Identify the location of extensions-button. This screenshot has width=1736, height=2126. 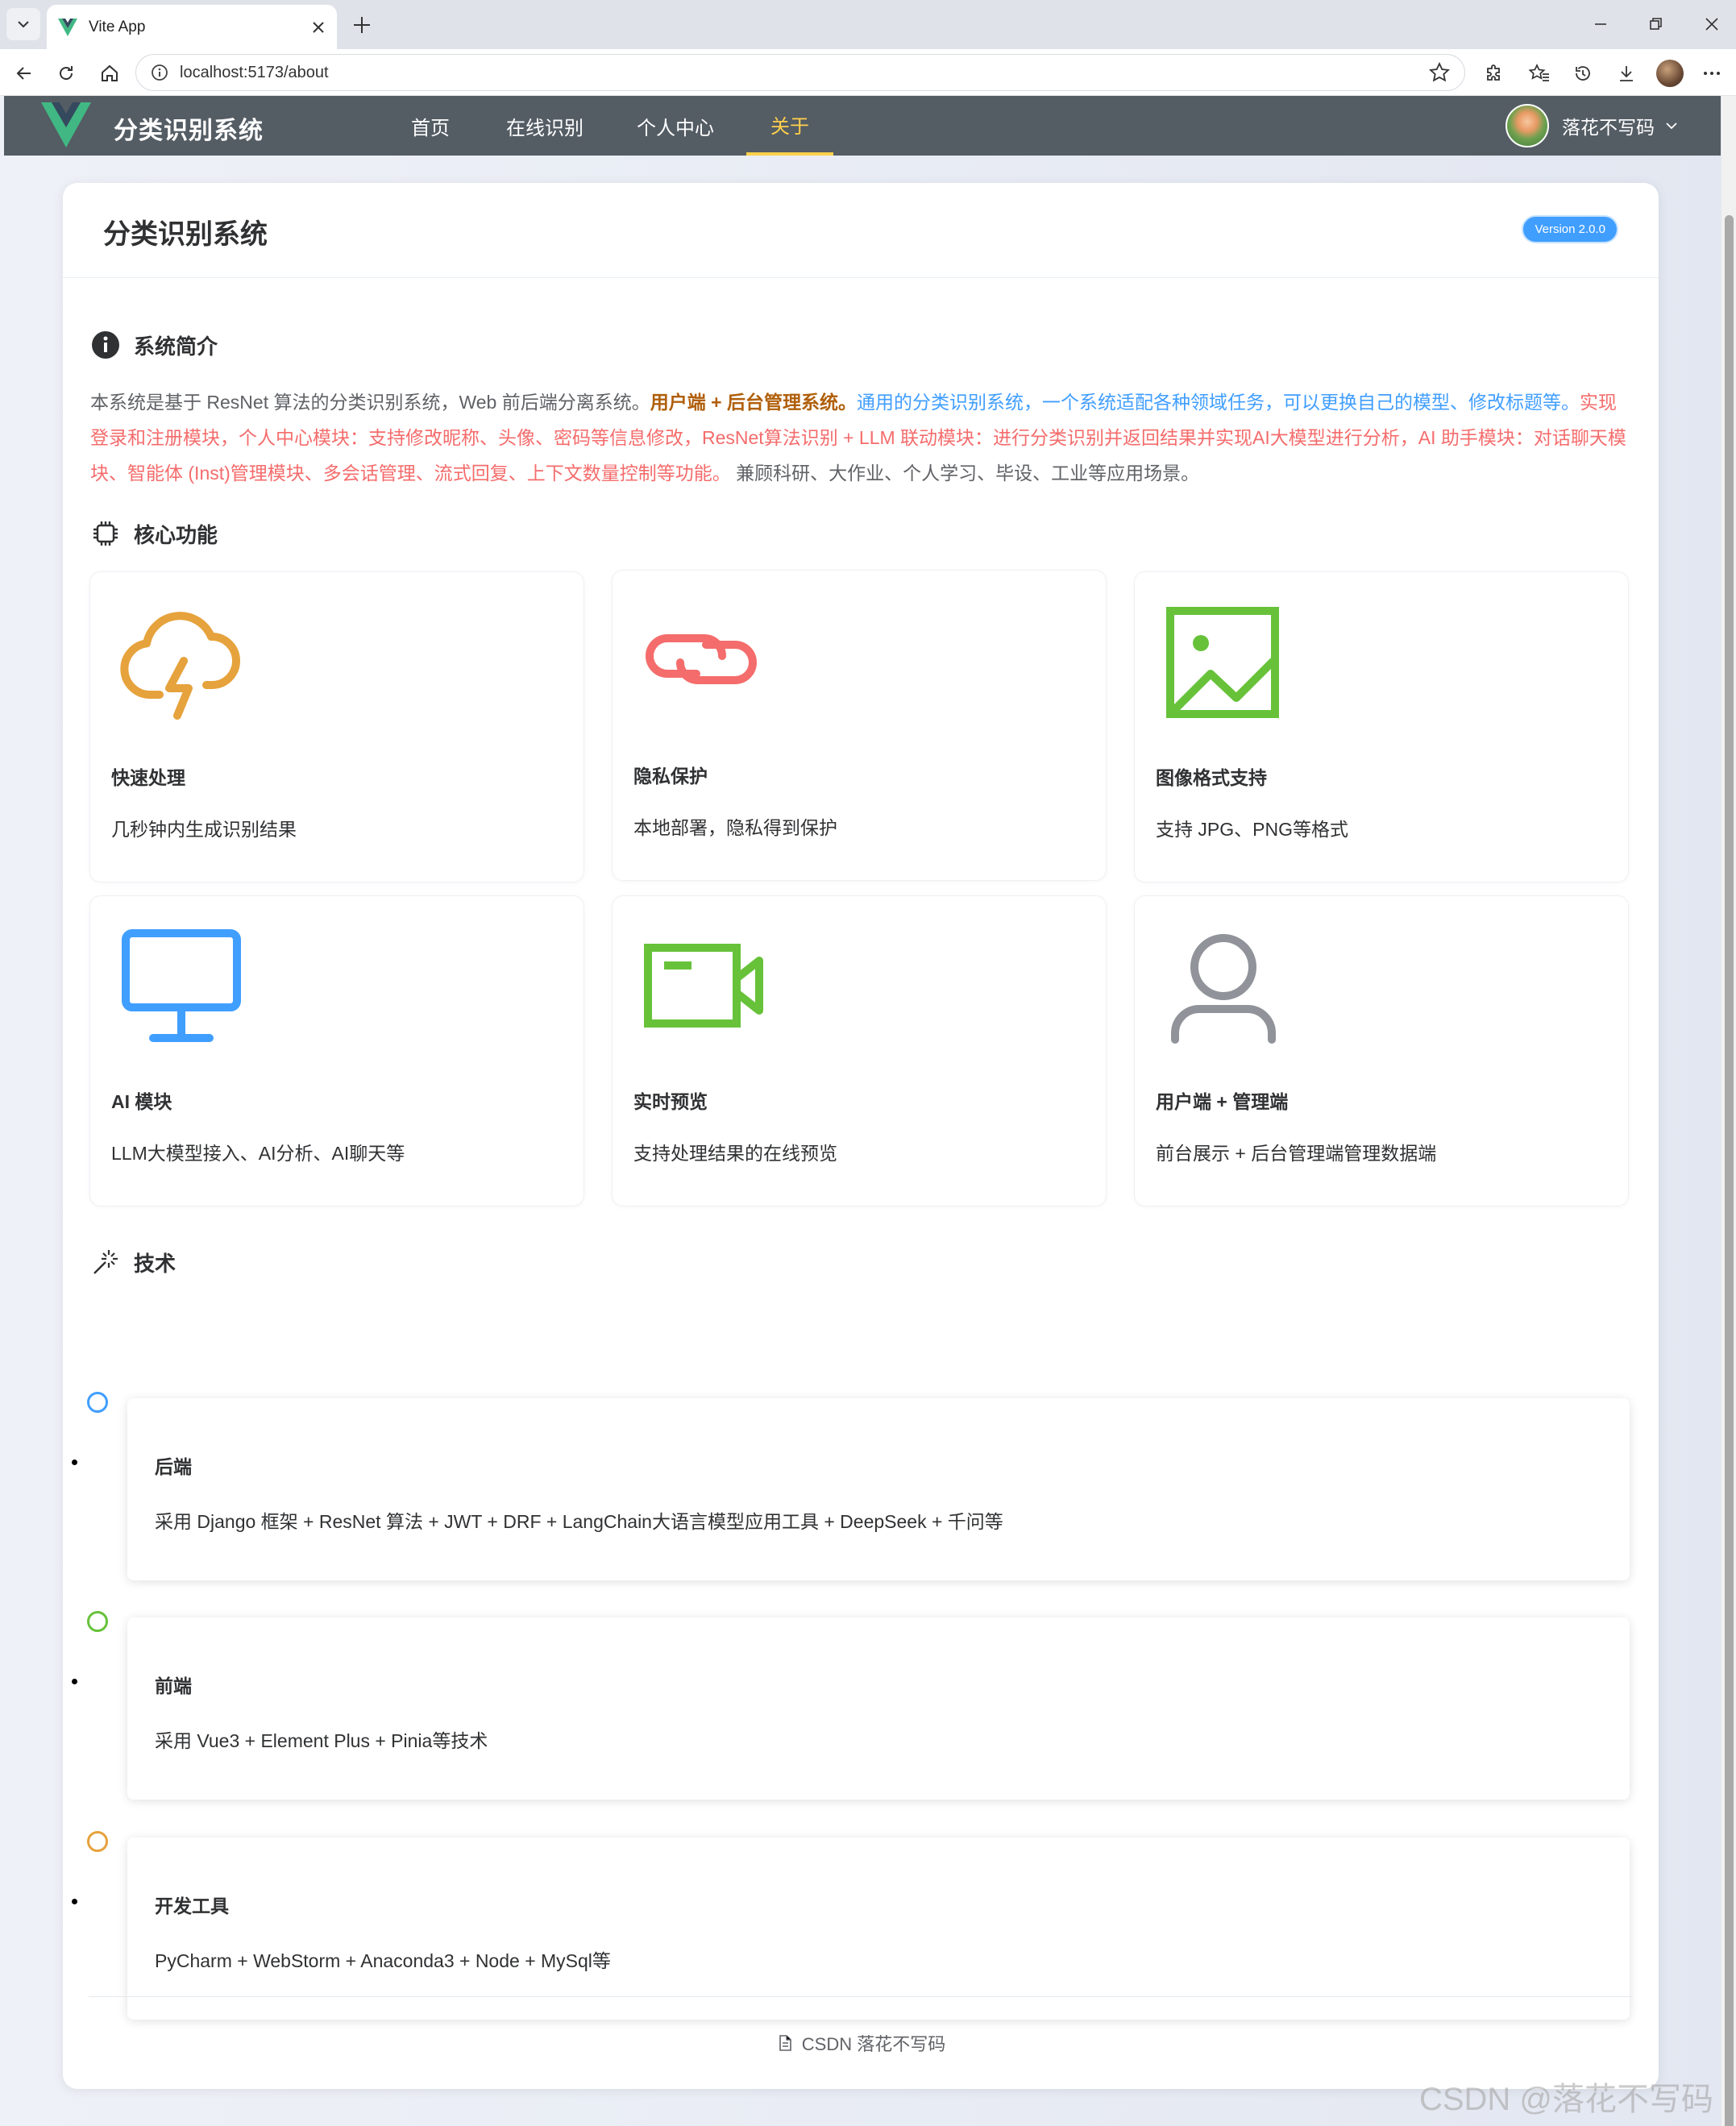
(1494, 73).